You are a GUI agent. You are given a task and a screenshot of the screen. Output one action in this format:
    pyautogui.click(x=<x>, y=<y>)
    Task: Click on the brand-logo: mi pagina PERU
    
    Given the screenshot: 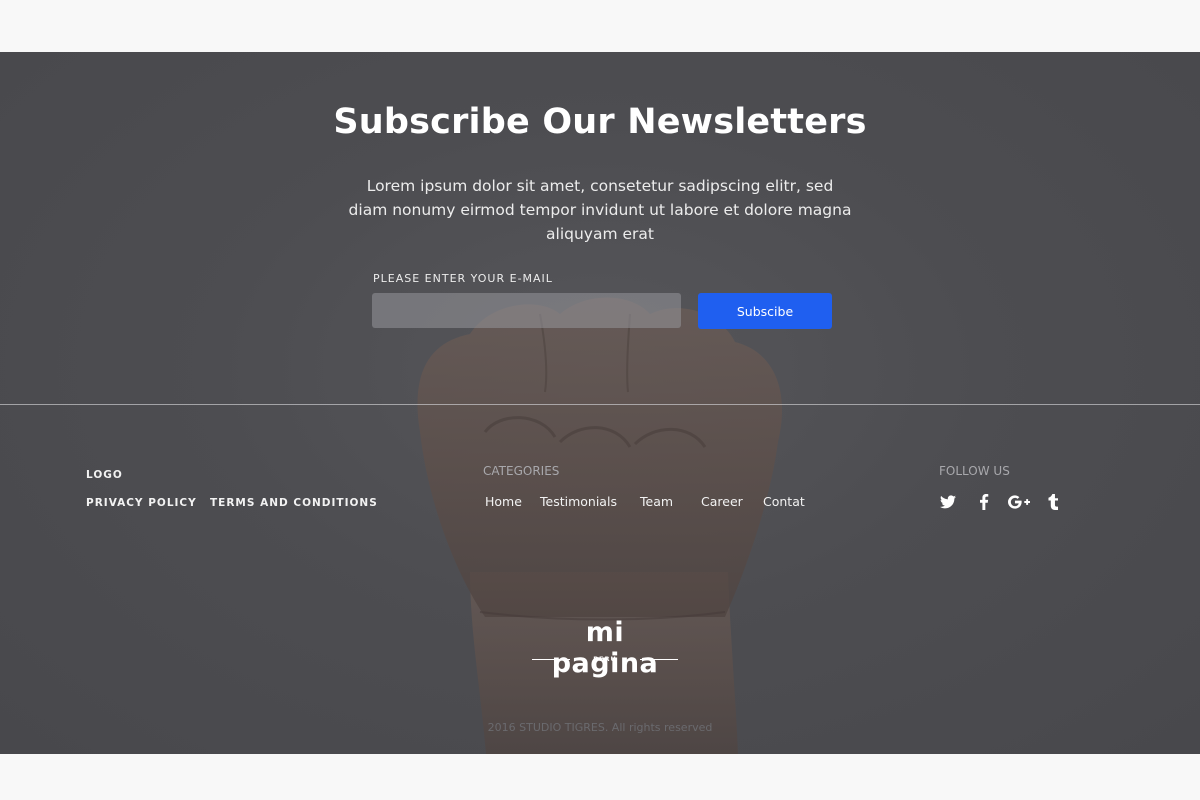 What is the action you would take?
    pyautogui.click(x=605, y=648)
    